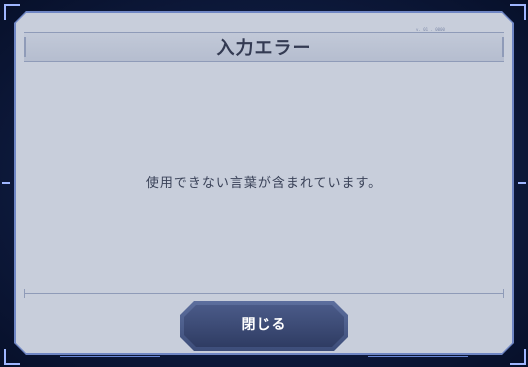 Image resolution: width=528 pixels, height=367 pixels. I want to click on close-button-label: 閉じる, so click(264, 325).